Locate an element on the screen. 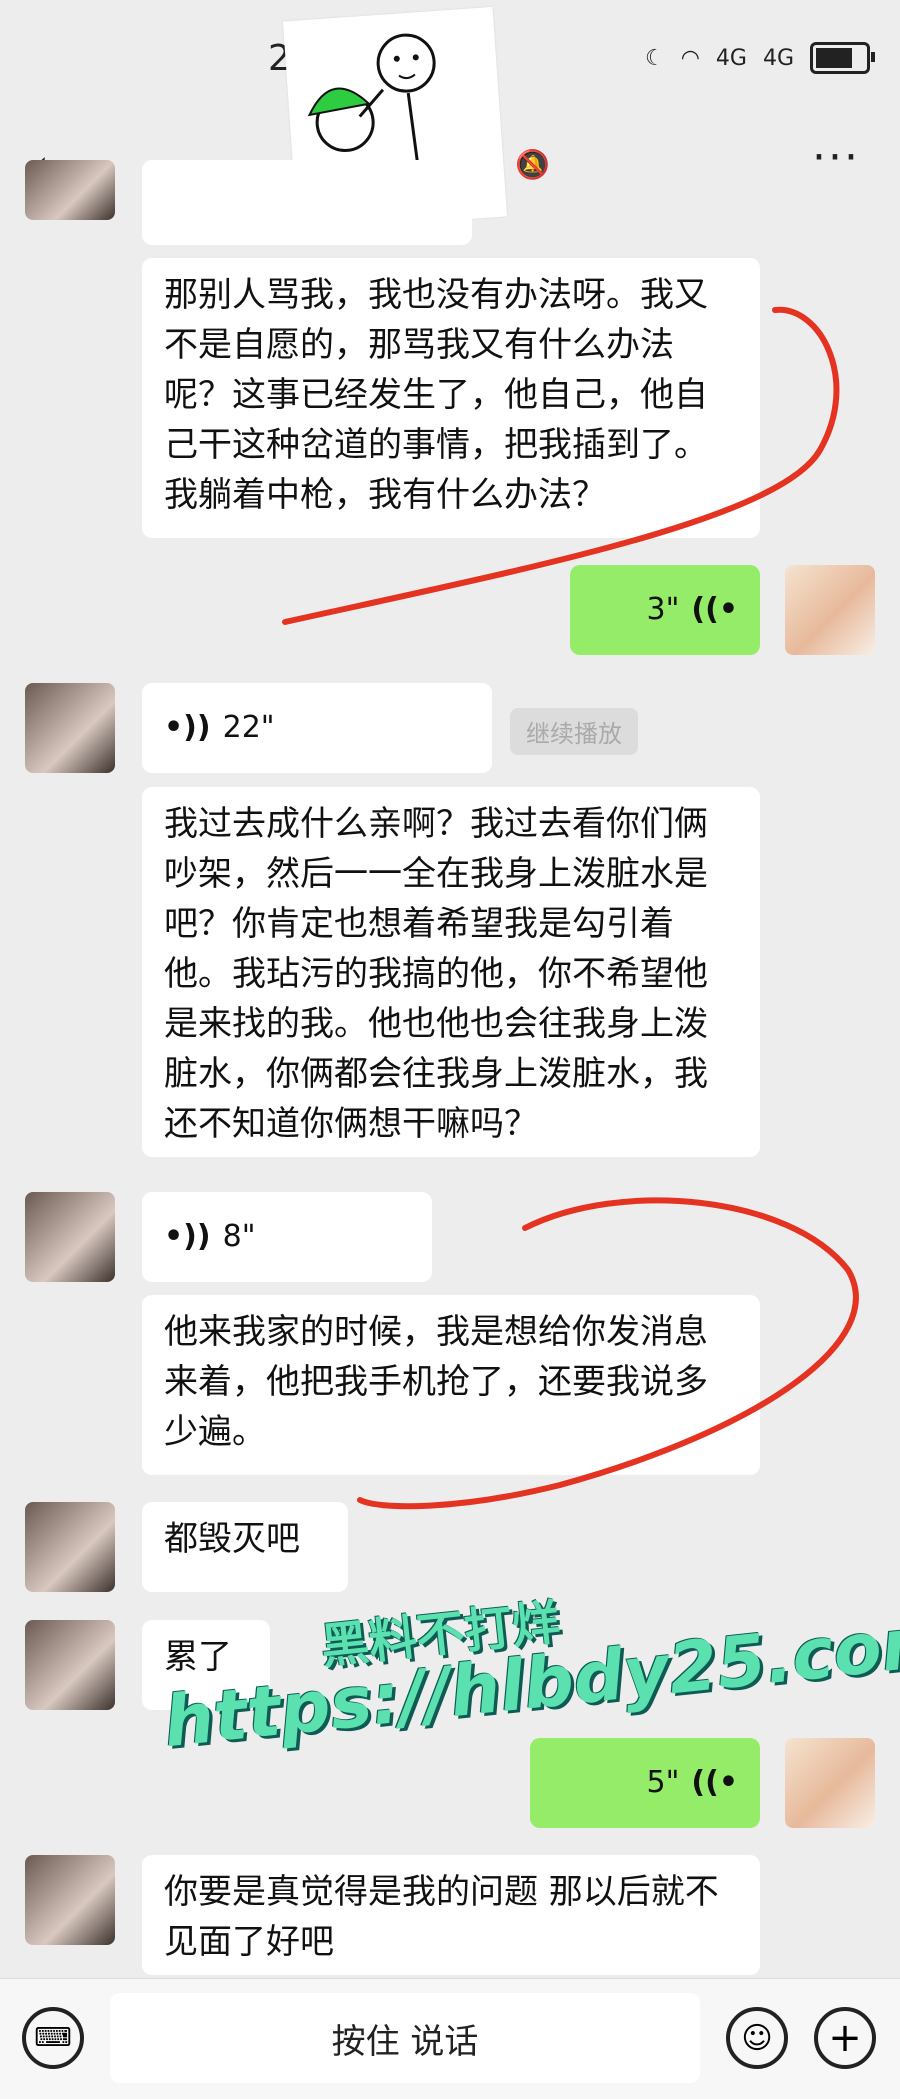 The width and height of the screenshot is (900, 2099). input-bar: ⌨ 按住 说话 ☺ + is located at coordinates (450, 2038).